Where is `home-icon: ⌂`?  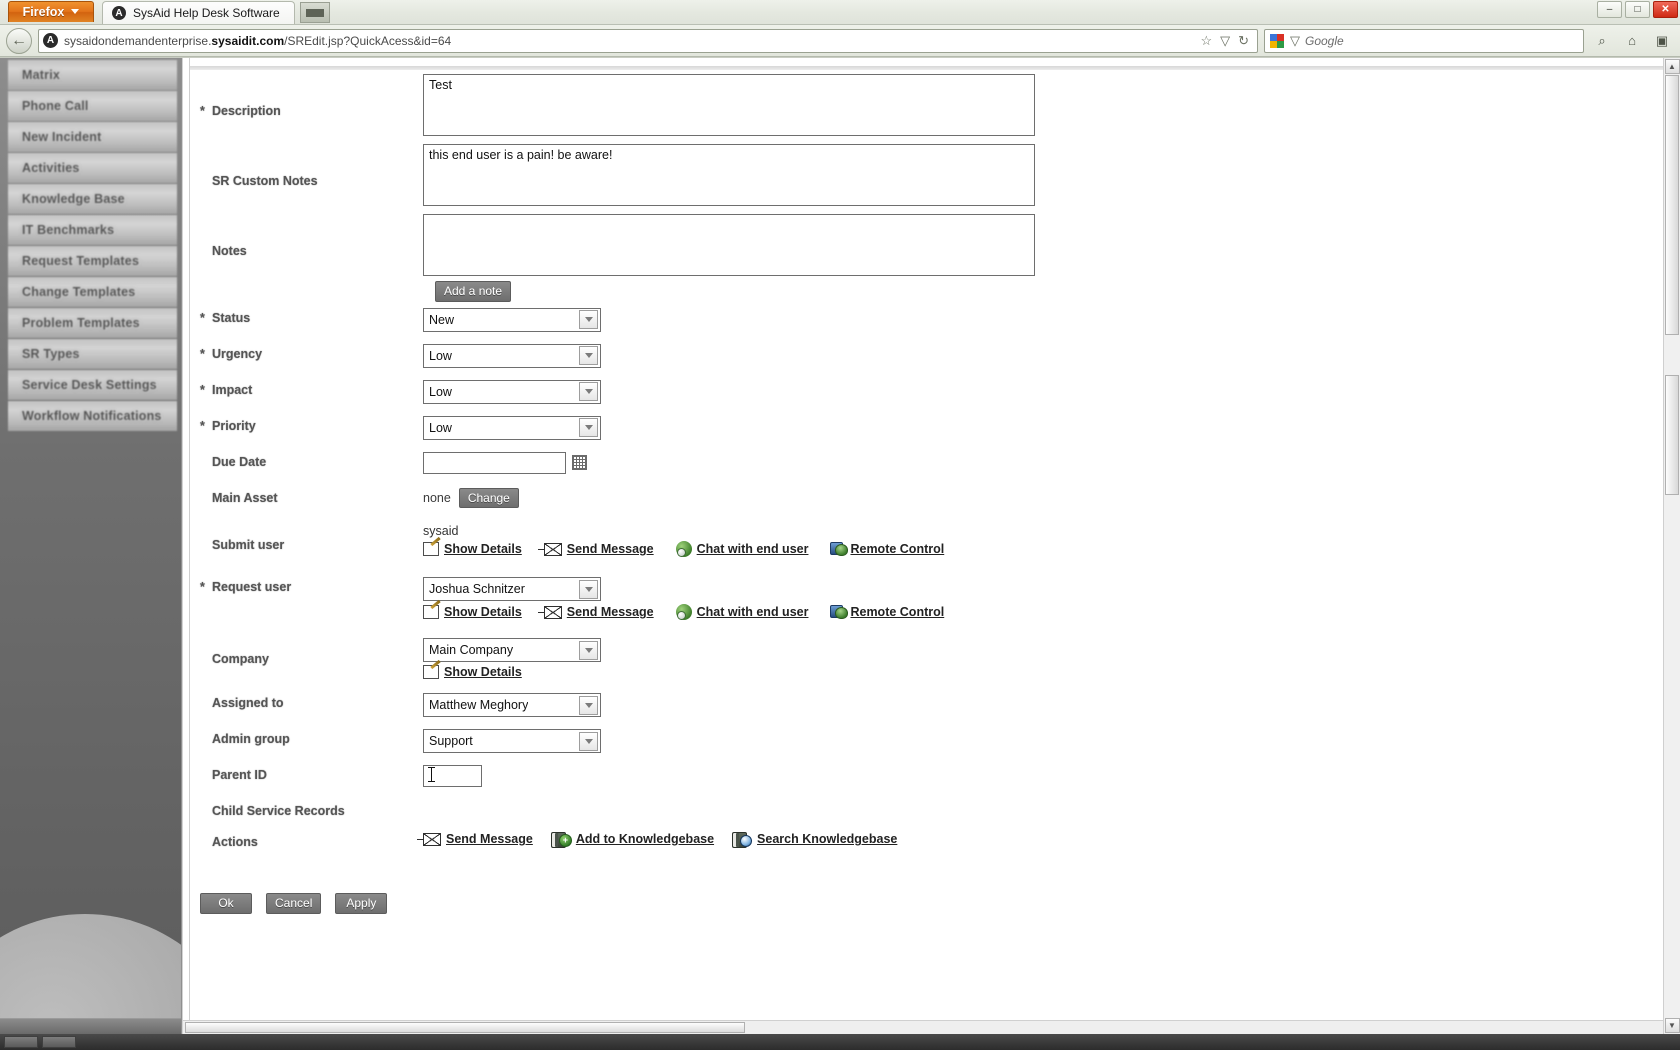 home-icon: ⌂ is located at coordinates (1632, 41).